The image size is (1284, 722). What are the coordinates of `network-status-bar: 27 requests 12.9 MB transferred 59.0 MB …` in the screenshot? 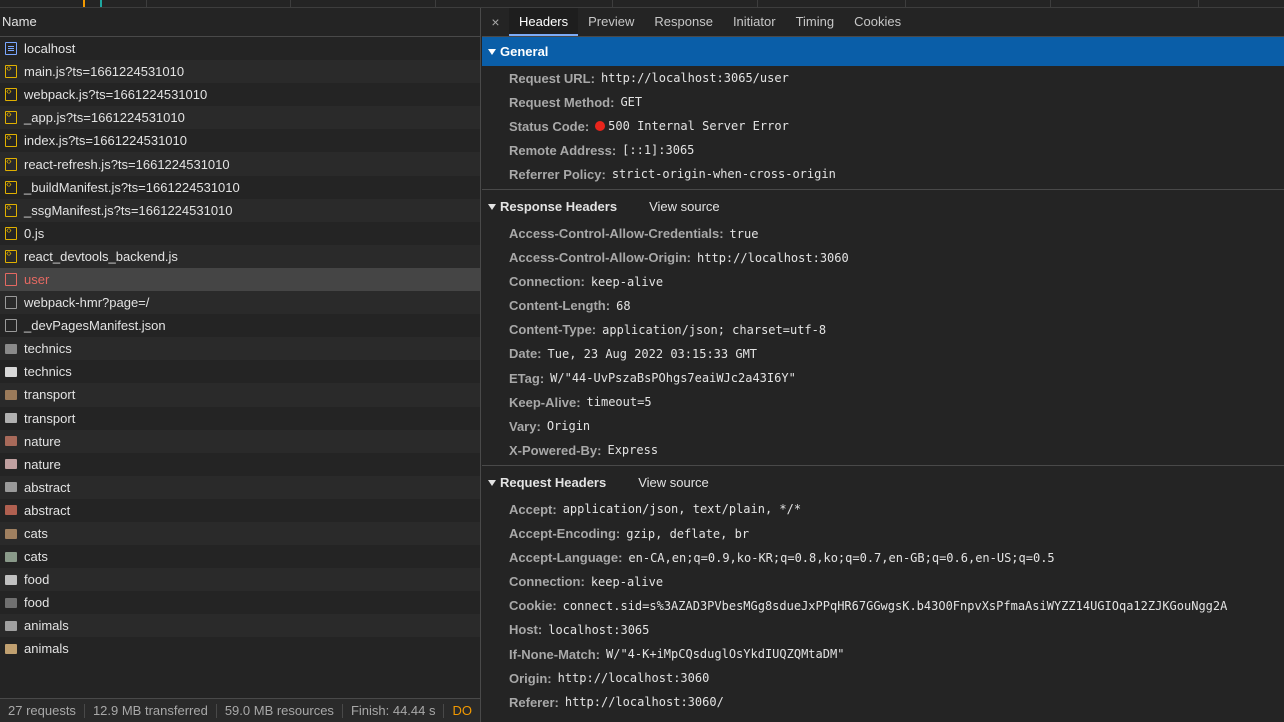 It's located at (240, 710).